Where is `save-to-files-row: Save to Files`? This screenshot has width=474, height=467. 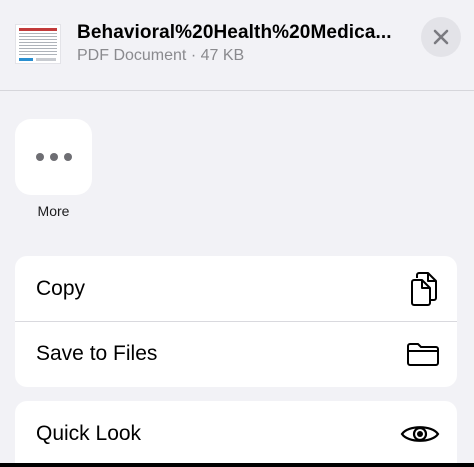
save-to-files-row: Save to Files is located at coordinates (236, 353).